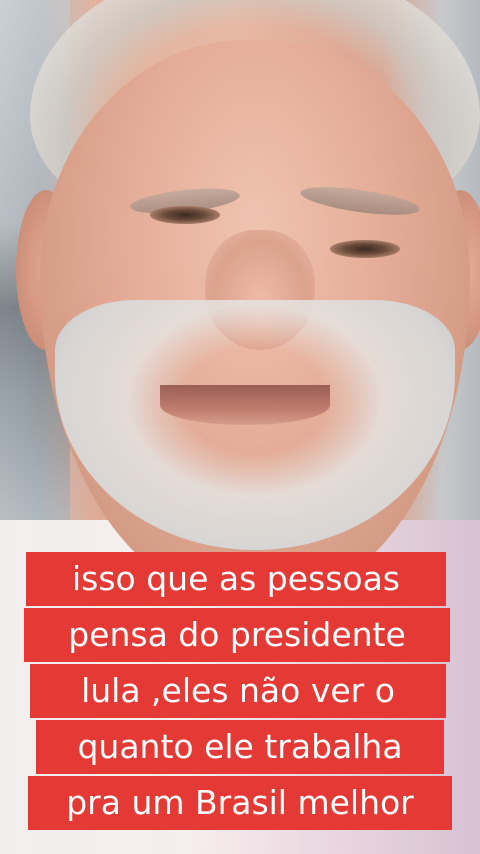 The height and width of the screenshot is (854, 480). I want to click on right-eye, so click(365, 249).